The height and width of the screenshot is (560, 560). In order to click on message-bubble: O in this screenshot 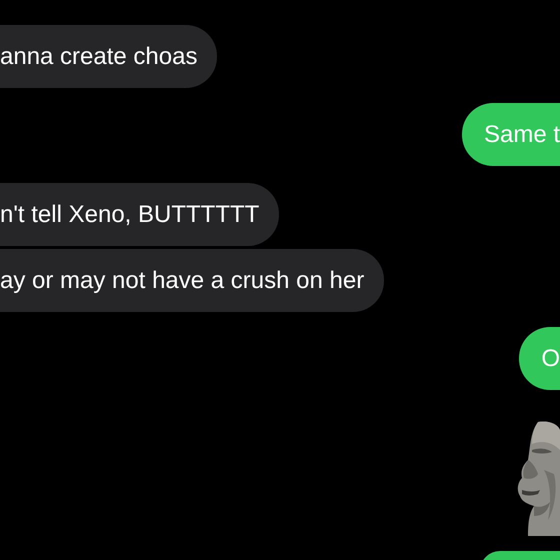, I will do `click(539, 358)`.